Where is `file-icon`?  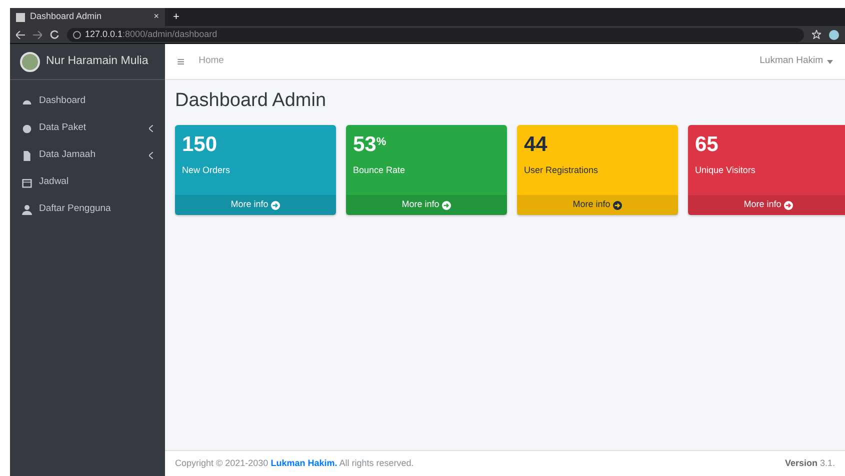
file-icon is located at coordinates (27, 155).